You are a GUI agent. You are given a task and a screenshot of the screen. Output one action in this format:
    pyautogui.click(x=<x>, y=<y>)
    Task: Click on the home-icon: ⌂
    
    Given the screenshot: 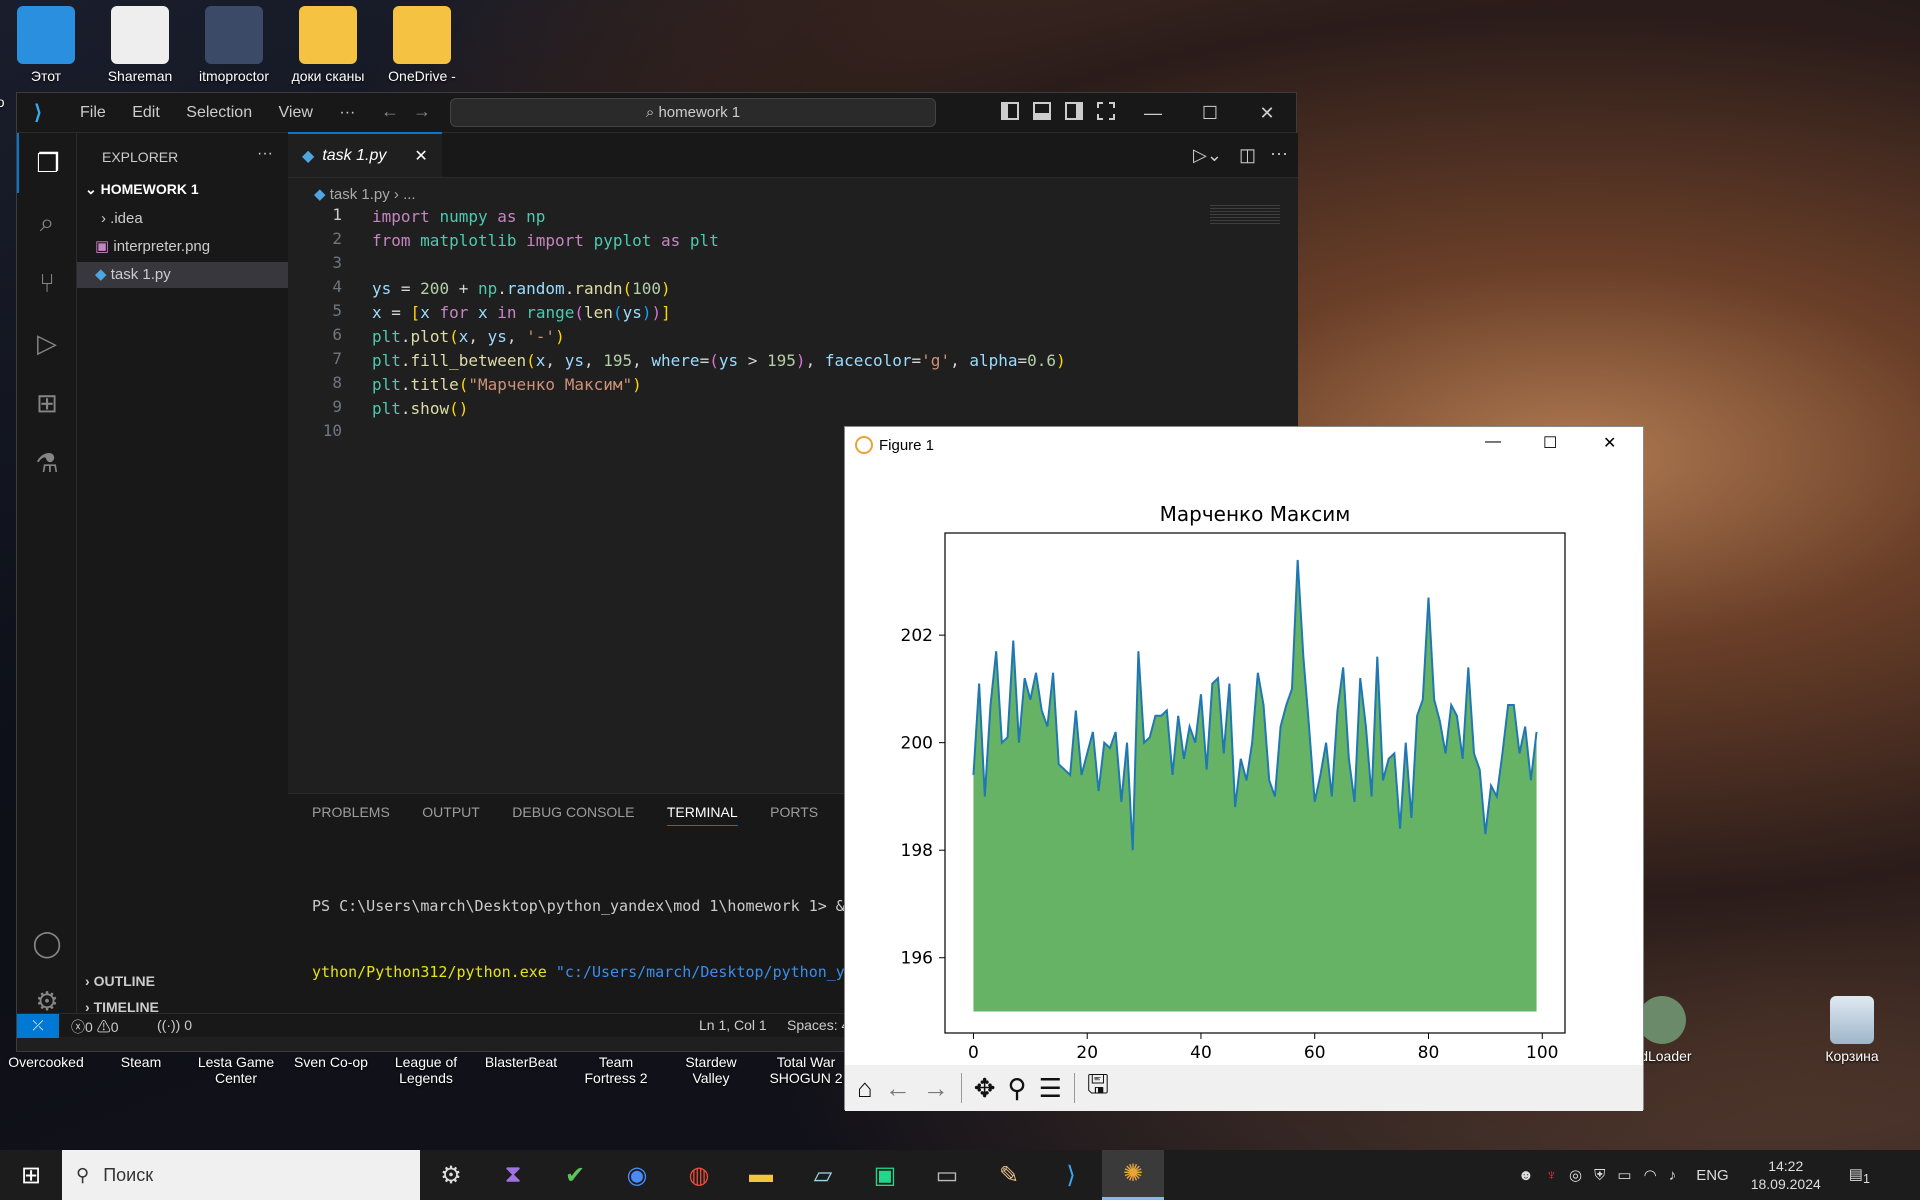 What is the action you would take?
    pyautogui.click(x=865, y=1088)
    